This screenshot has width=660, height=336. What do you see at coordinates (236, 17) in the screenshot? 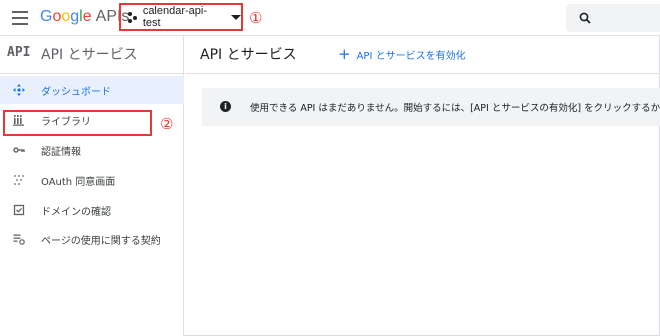
I see `chevron-down-icon` at bounding box center [236, 17].